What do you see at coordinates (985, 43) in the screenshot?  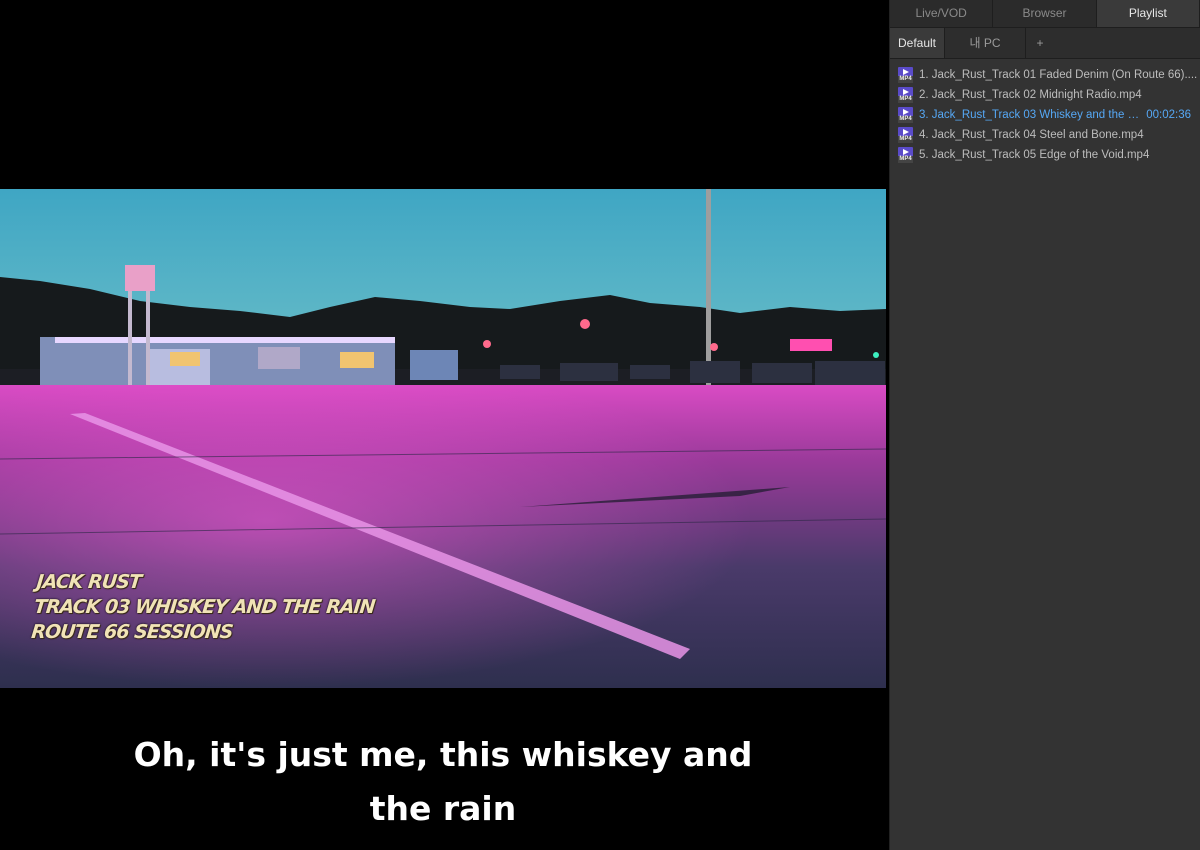 I see `subtab-my-pc: 내 PC` at bounding box center [985, 43].